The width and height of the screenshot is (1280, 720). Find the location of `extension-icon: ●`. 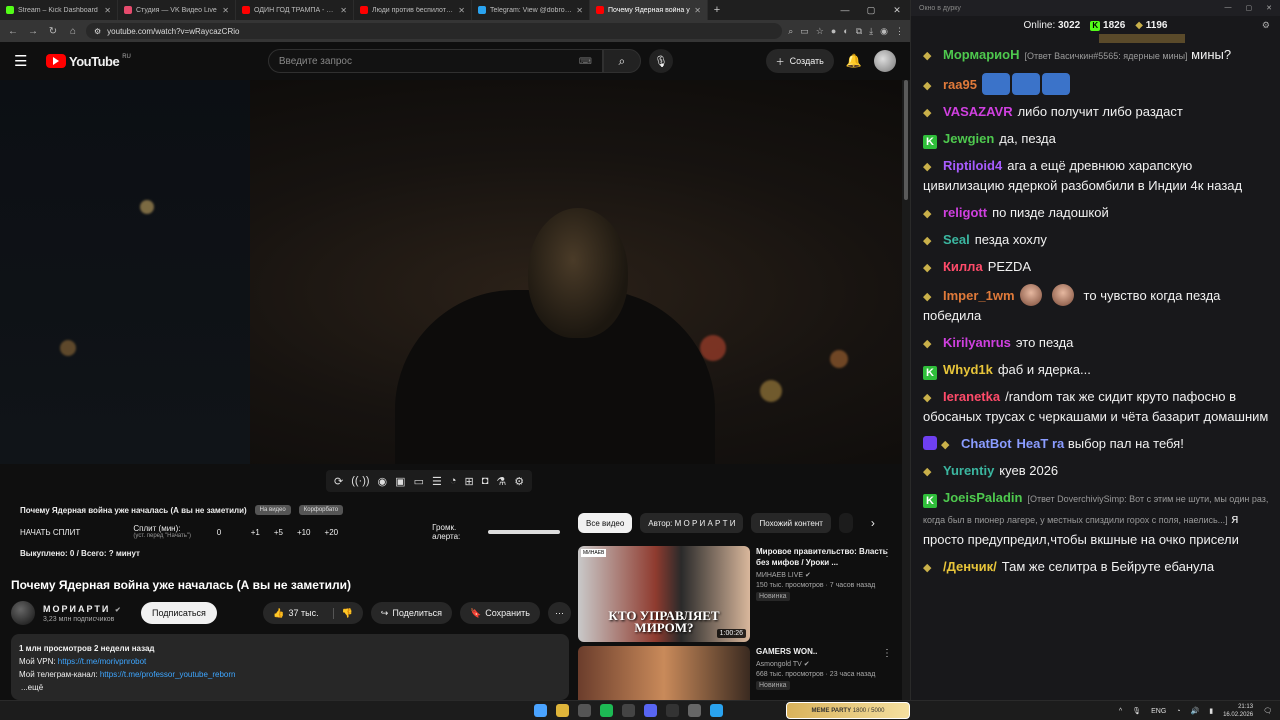

extension-icon: ● is located at coordinates (833, 31).